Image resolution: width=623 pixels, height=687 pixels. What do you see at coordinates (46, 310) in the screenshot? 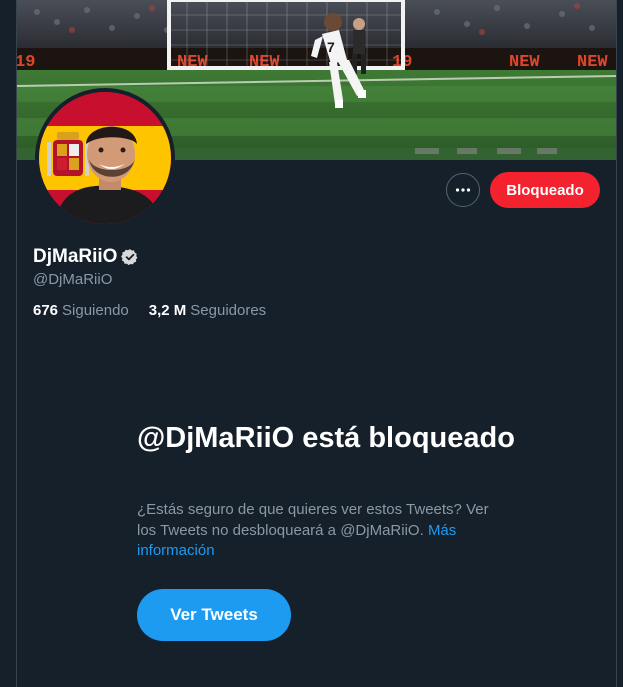
I see `following-count: 676` at bounding box center [46, 310].